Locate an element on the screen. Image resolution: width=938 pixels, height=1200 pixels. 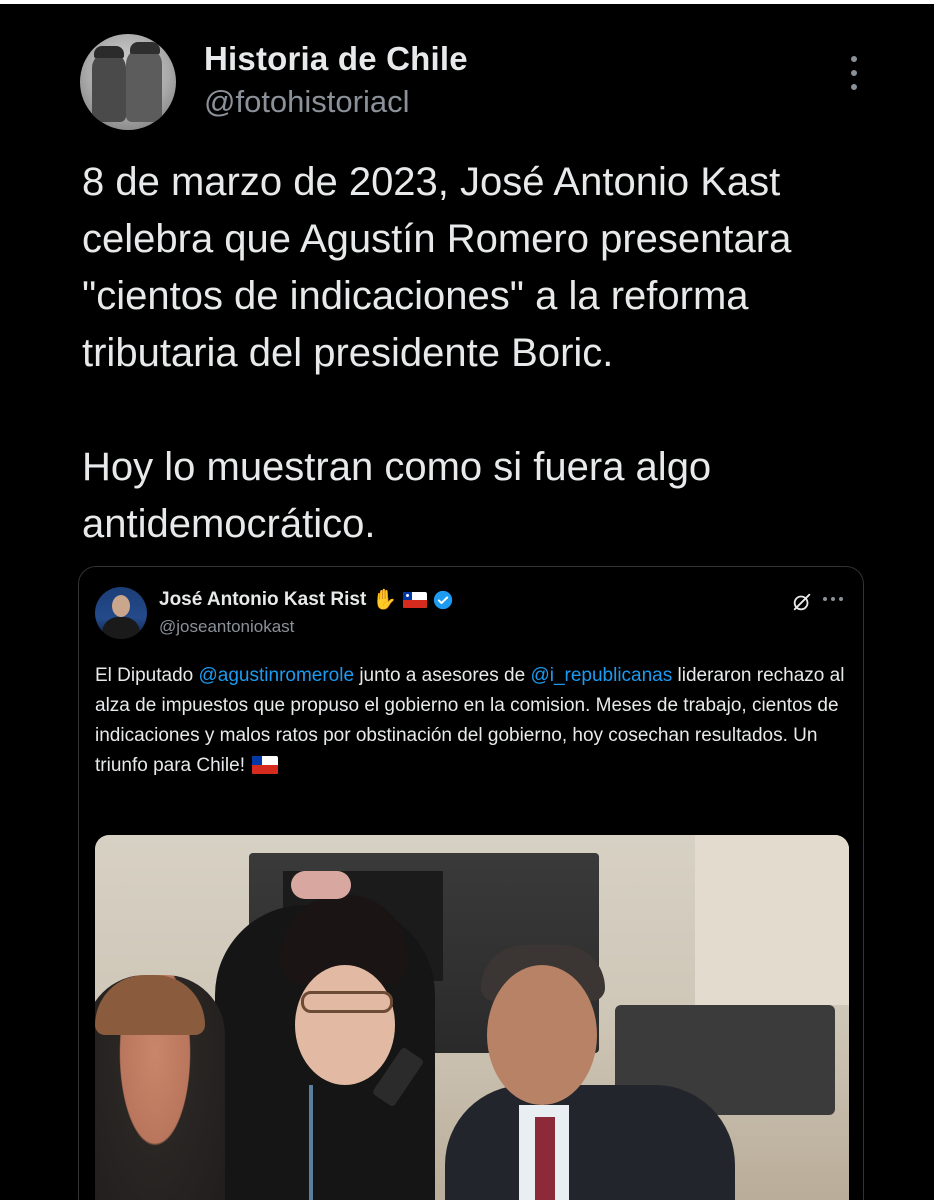
photo-scrunchie is located at coordinates (321, 885).